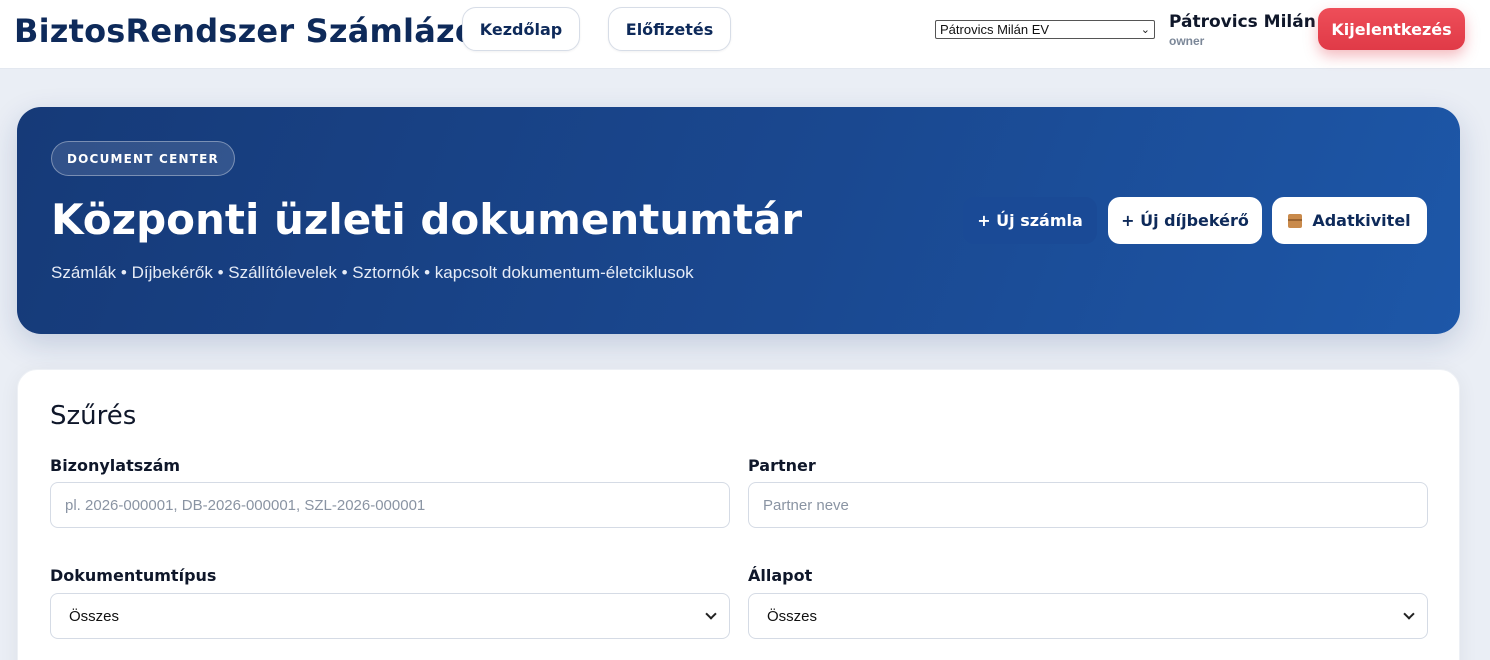 Image resolution: width=1490 pixels, height=660 pixels. I want to click on company-select: Pátrovics Milán EV ⌄, so click(1045, 29).